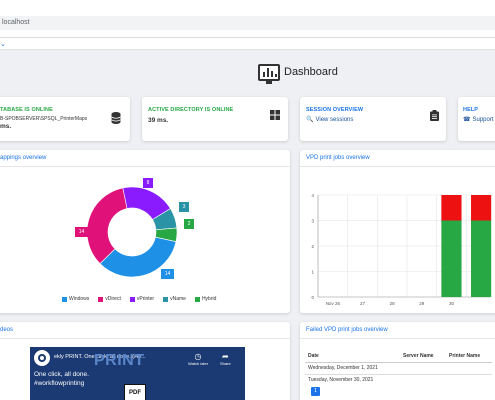 This screenshot has width=495, height=400. What do you see at coordinates (6, 126) in the screenshot?
I see `database-latency: ms.` at bounding box center [6, 126].